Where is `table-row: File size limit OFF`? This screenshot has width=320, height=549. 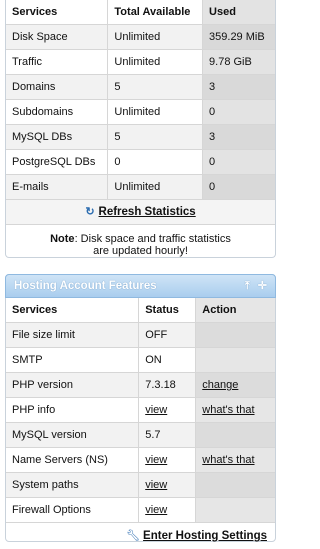 table-row: File size limit OFF is located at coordinates (140, 335).